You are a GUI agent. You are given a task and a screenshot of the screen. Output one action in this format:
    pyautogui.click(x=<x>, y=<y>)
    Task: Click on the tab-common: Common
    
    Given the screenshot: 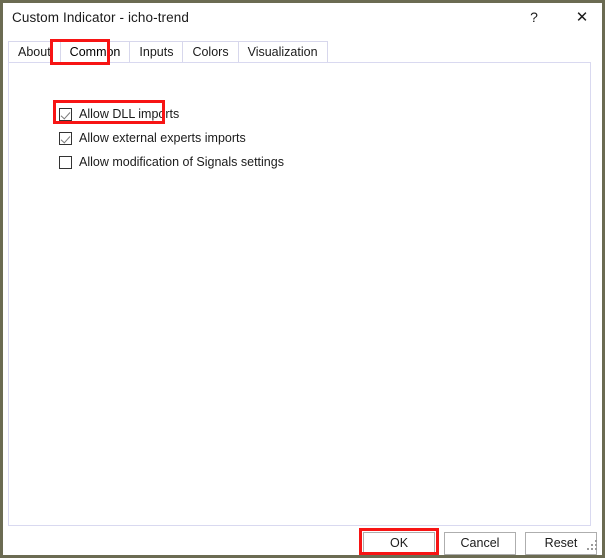 What is the action you would take?
    pyautogui.click(x=94, y=52)
    